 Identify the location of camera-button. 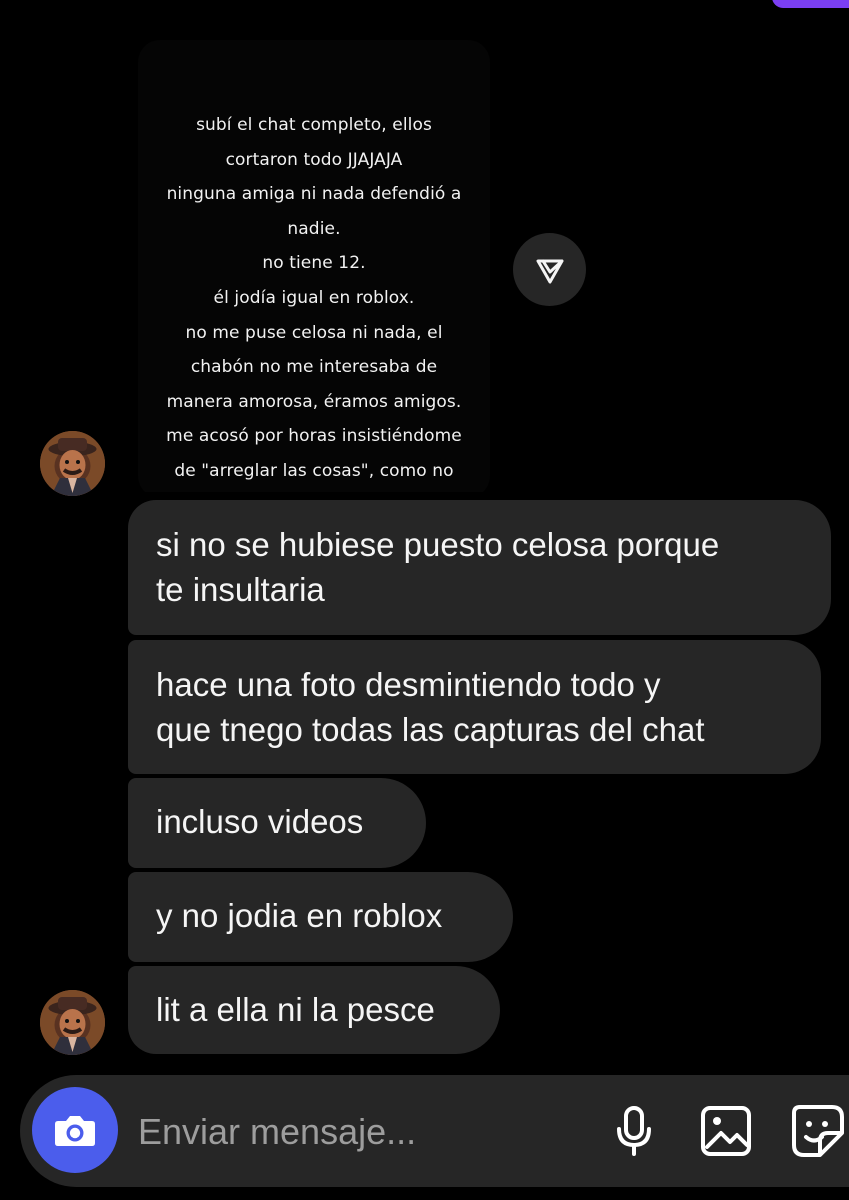
(75, 1130).